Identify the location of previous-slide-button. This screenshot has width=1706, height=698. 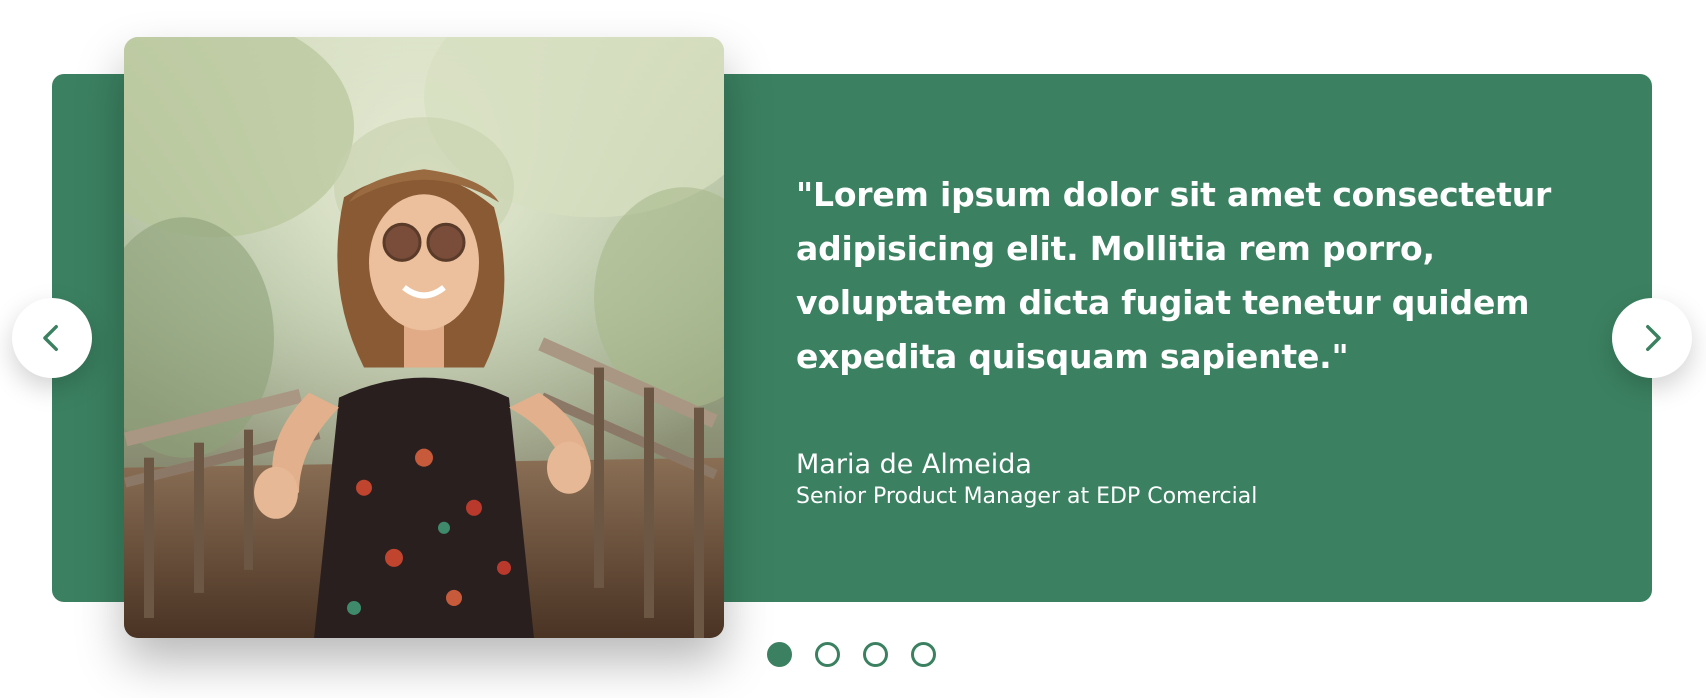
(52, 338).